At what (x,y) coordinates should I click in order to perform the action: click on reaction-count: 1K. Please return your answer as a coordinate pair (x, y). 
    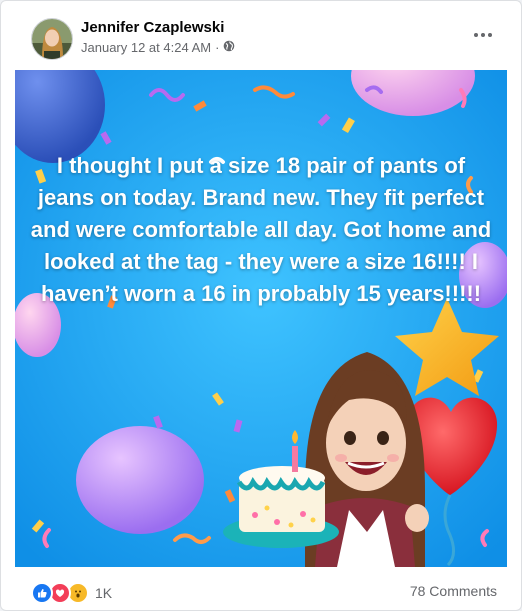
    Looking at the image, I should click on (103, 593).